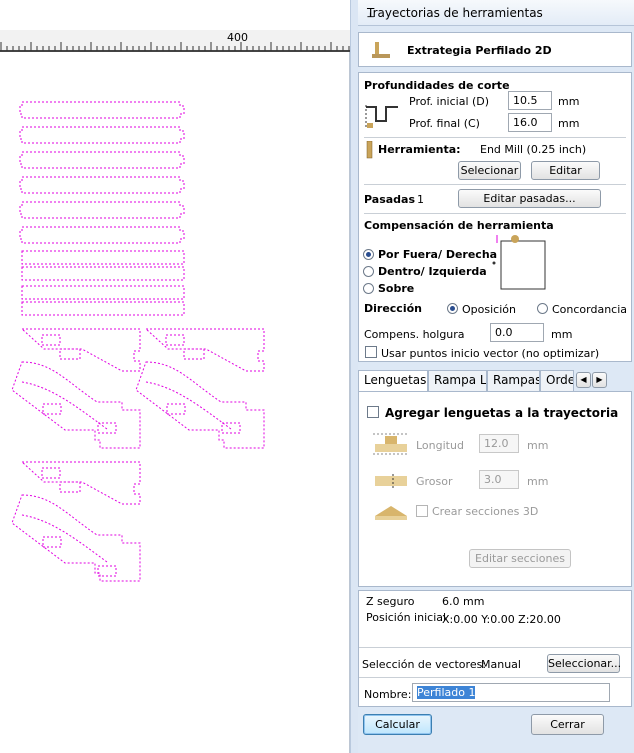 This screenshot has height=753, width=634. I want to click on name-input-value: Perfilado 1, so click(446, 692).